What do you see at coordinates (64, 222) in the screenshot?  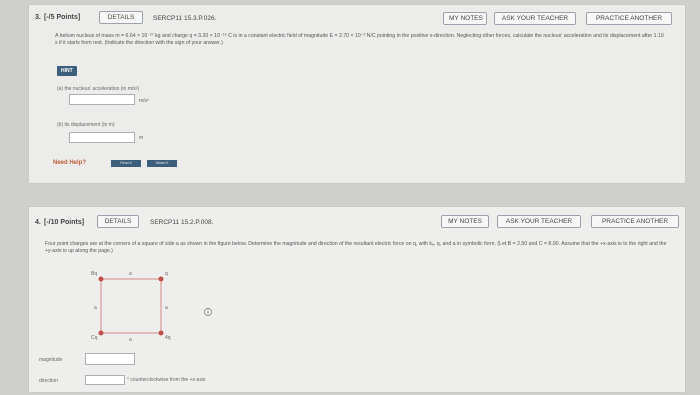 I see `points-label: [-/10 Points]` at bounding box center [64, 222].